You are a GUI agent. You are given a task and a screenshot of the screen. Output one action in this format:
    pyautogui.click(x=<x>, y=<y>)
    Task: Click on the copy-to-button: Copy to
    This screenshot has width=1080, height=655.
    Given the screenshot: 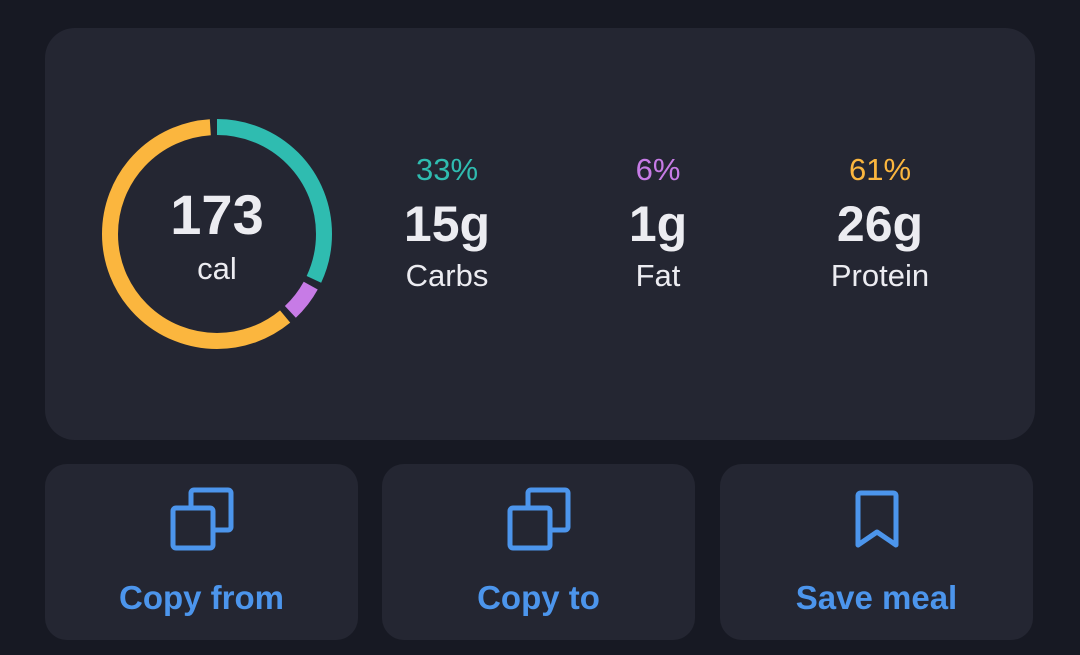 What is the action you would take?
    pyautogui.click(x=538, y=552)
    